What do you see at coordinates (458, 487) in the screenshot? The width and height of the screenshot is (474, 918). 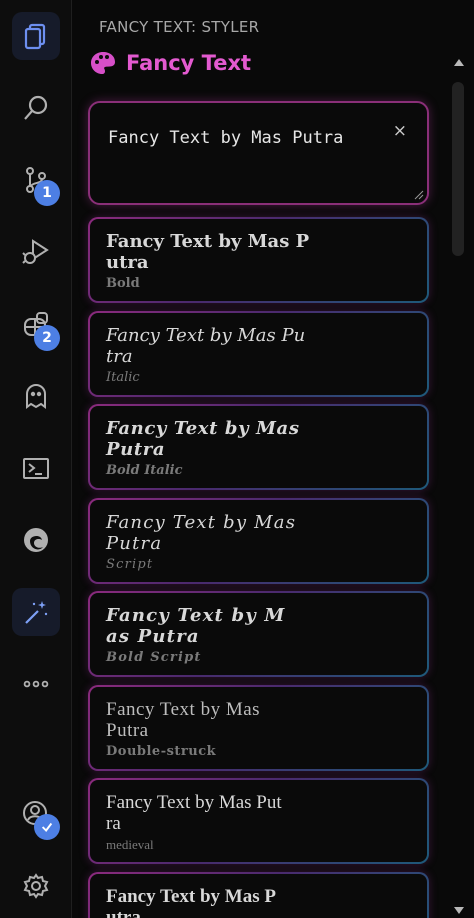 I see `panel-scrollbar` at bounding box center [458, 487].